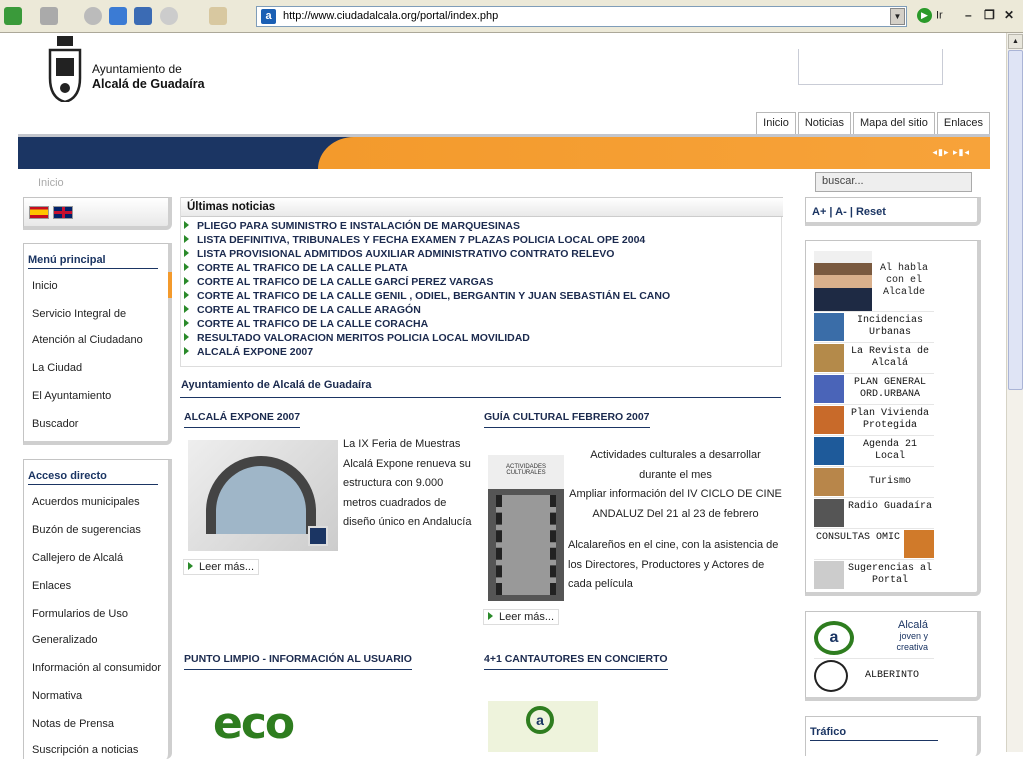 This screenshot has width=1023, height=759. Describe the element at coordinates (874, 574) in the screenshot. I see `link-sugerencias: Sugerencias al Portal` at that location.